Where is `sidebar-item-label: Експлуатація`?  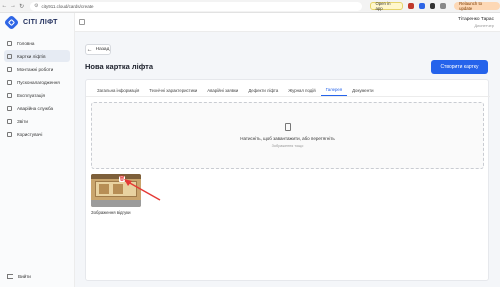
sidebar-item-label: Експлуатація is located at coordinates (31, 95).